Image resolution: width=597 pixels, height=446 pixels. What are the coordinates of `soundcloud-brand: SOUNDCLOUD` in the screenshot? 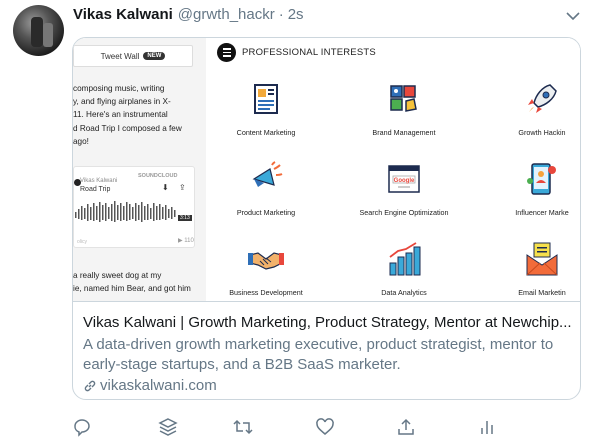 It's located at (158, 176).